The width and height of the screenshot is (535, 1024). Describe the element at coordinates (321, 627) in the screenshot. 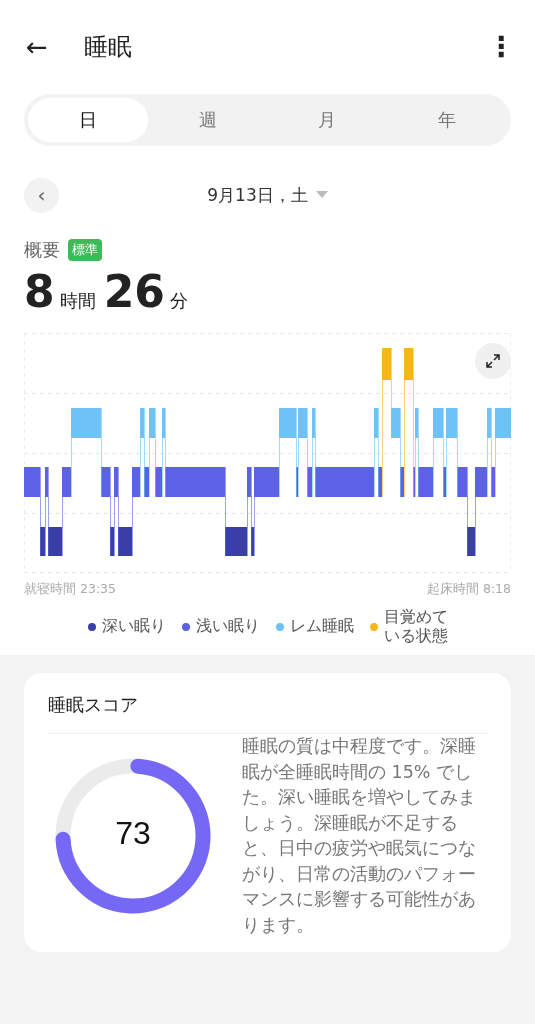

I see `legend-label: レム睡眠` at that location.